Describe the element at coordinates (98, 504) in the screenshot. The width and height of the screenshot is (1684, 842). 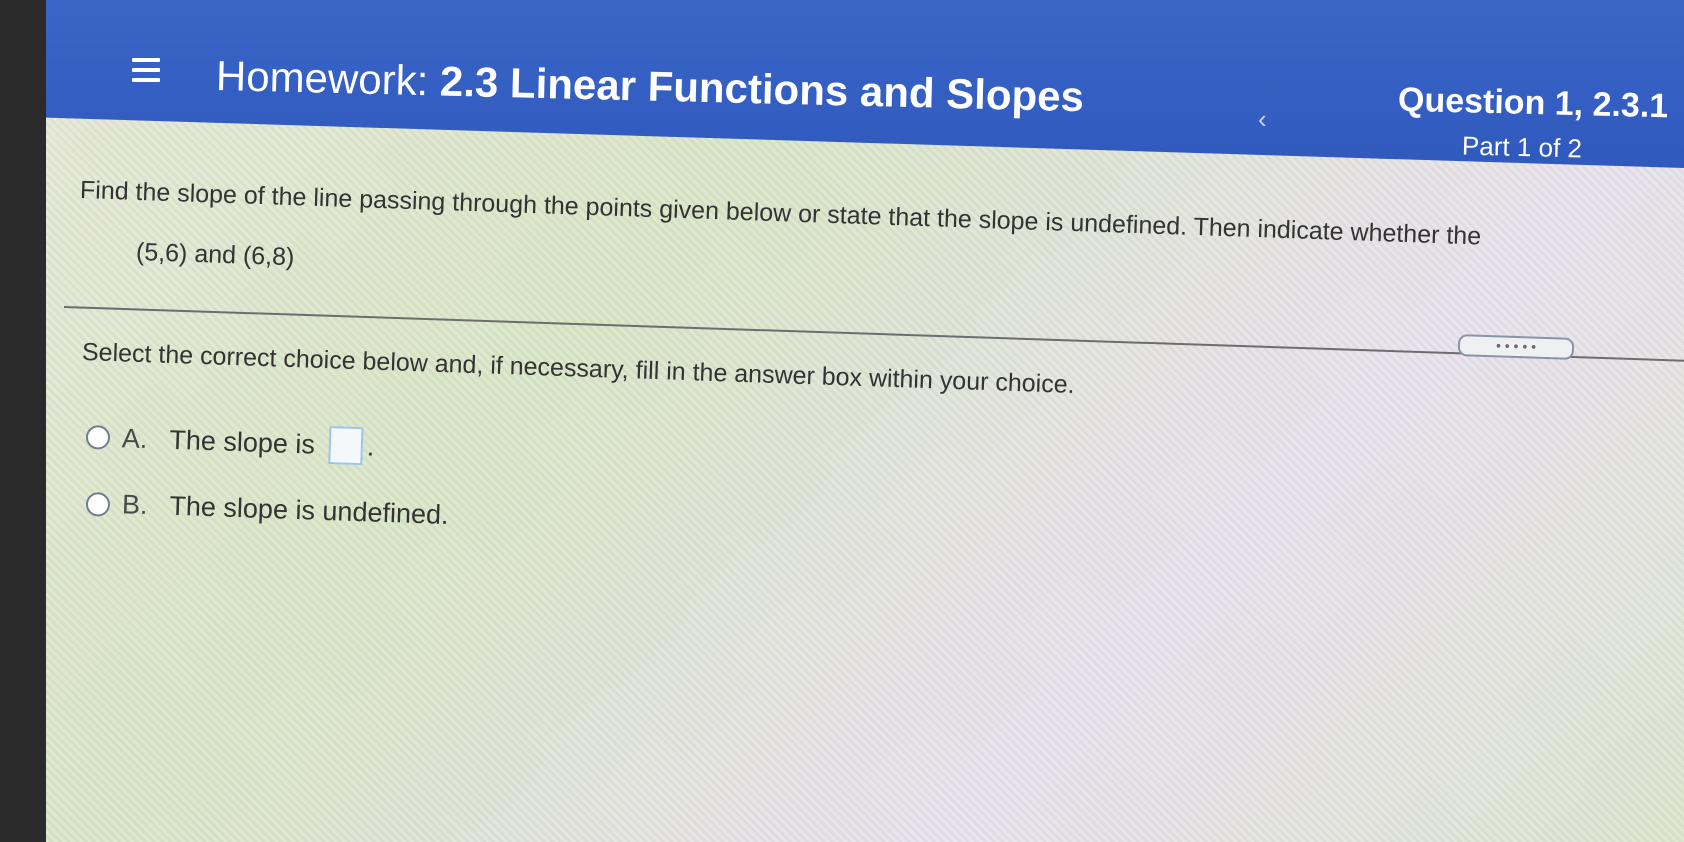
I see `choice-b-radio` at that location.